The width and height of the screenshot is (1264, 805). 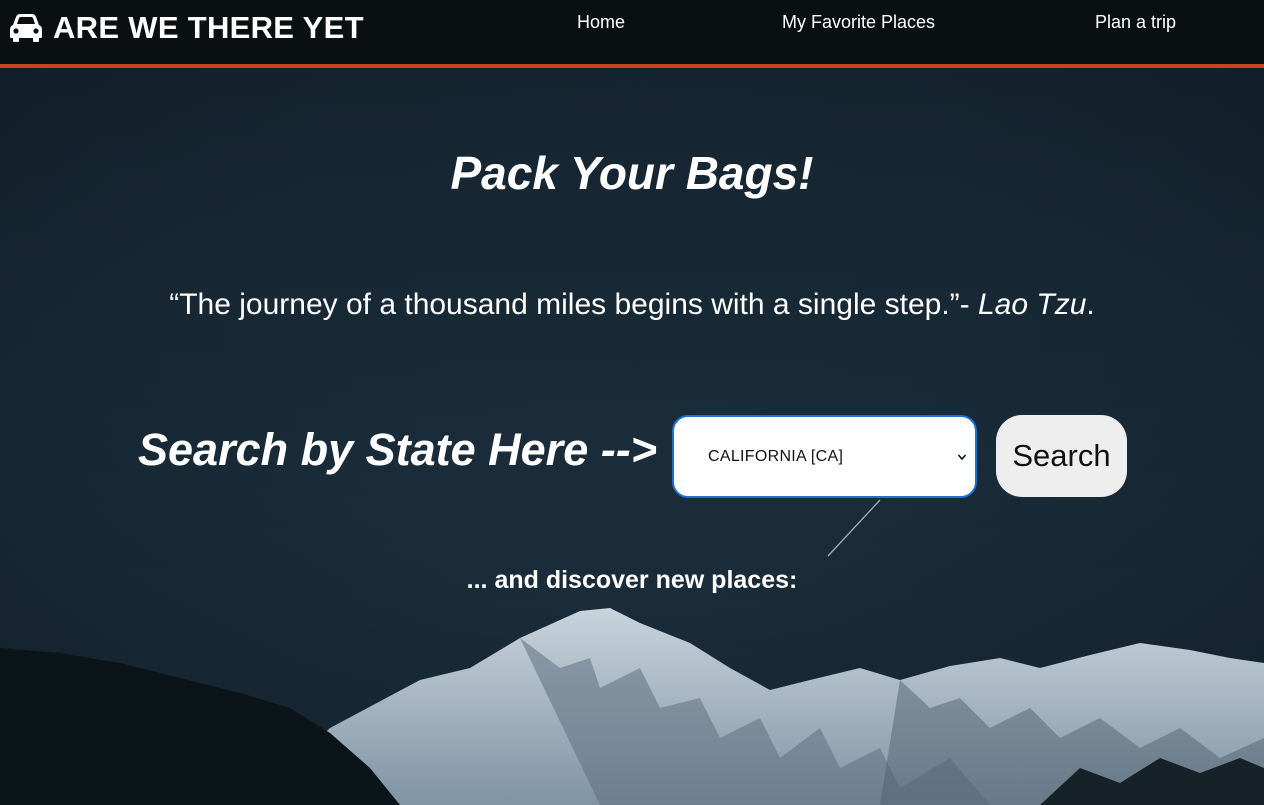 What do you see at coordinates (601, 22) in the screenshot?
I see `nav-home-link: Home` at bounding box center [601, 22].